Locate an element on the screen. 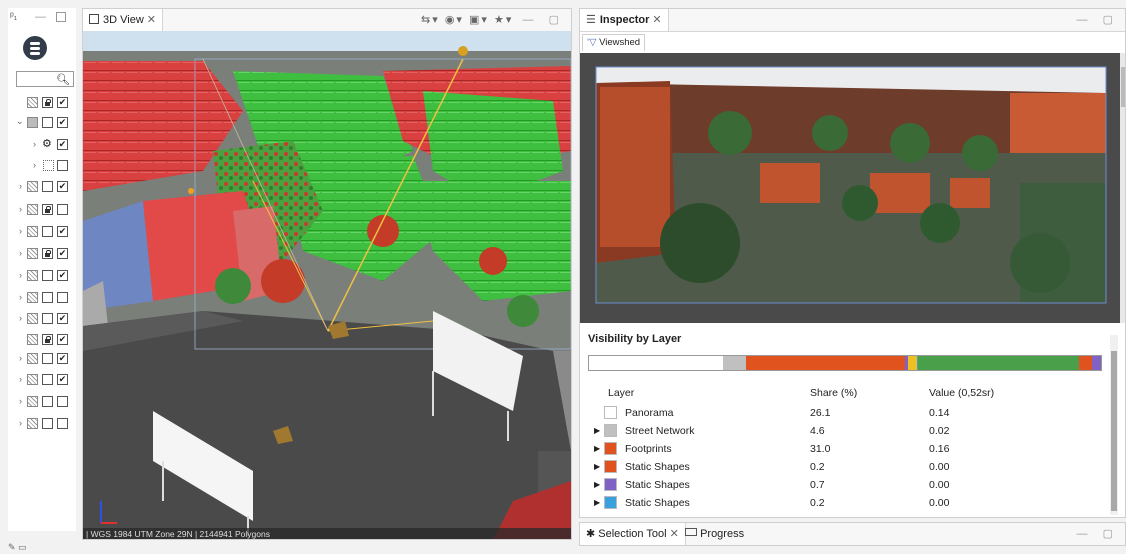 This screenshot has height=554, width=1126. layer-name: Static Shapes is located at coordinates (657, 485).